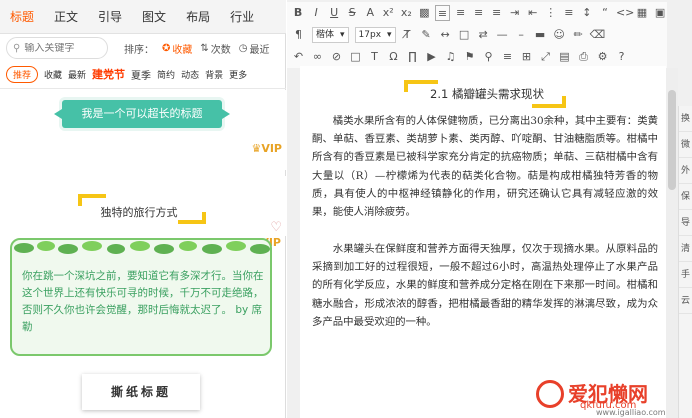 This screenshot has width=692, height=418. I want to click on template-tabs: 标题 正文 引导 图文 布局 行业, so click(143, 17).